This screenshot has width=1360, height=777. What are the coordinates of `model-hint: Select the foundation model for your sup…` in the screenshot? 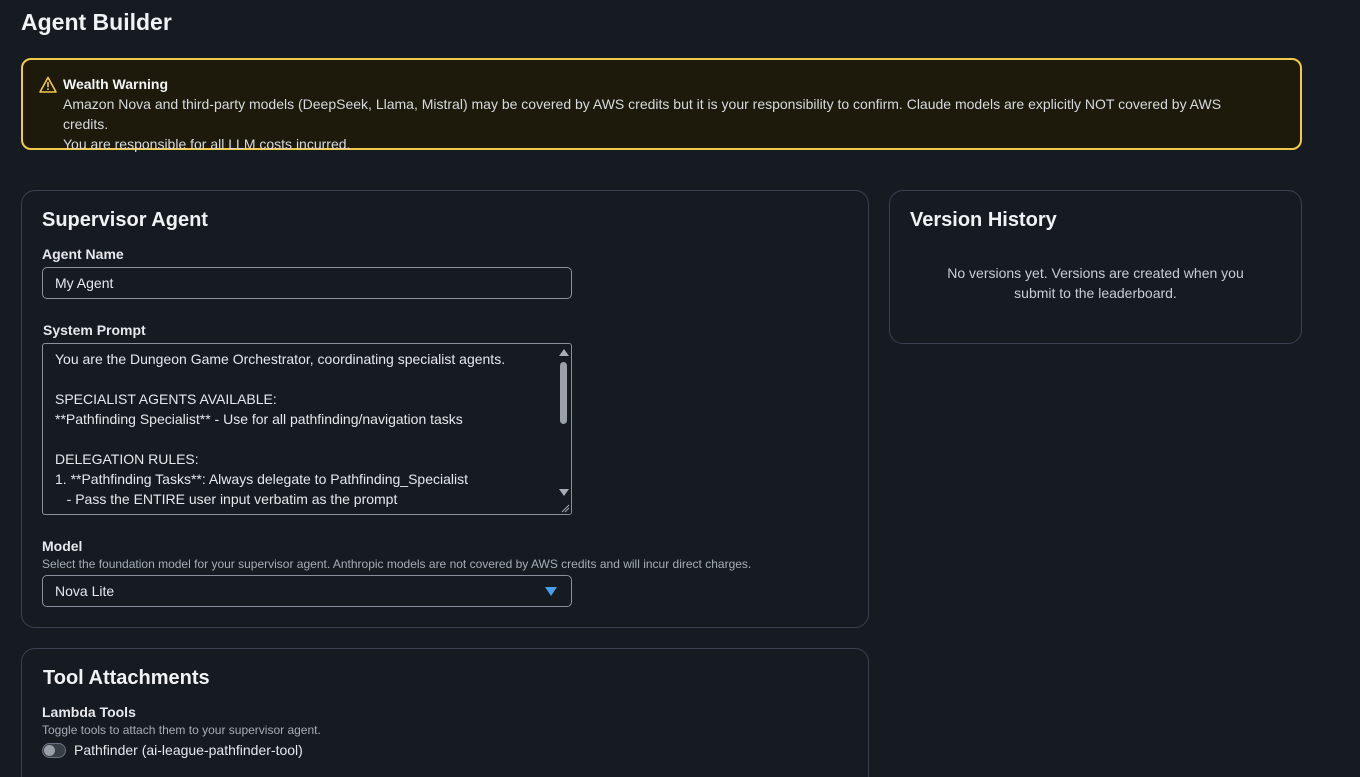 It's located at (397, 564).